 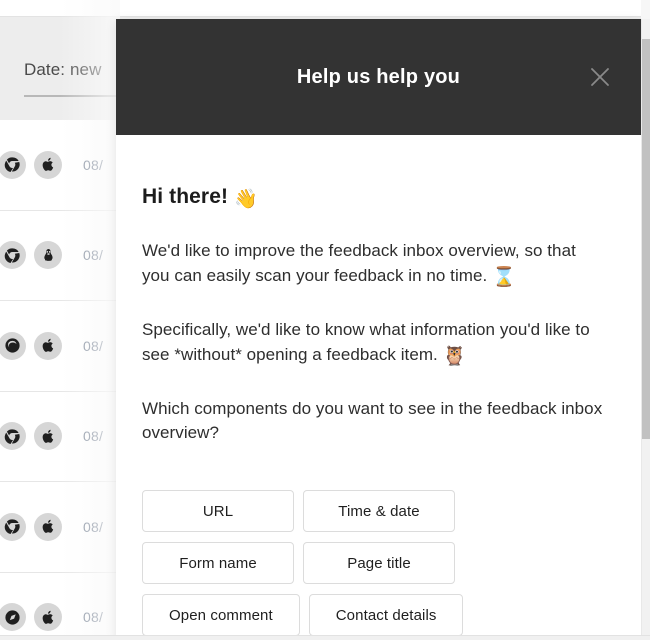 What do you see at coordinates (48, 255) in the screenshot?
I see `linux-icon` at bounding box center [48, 255].